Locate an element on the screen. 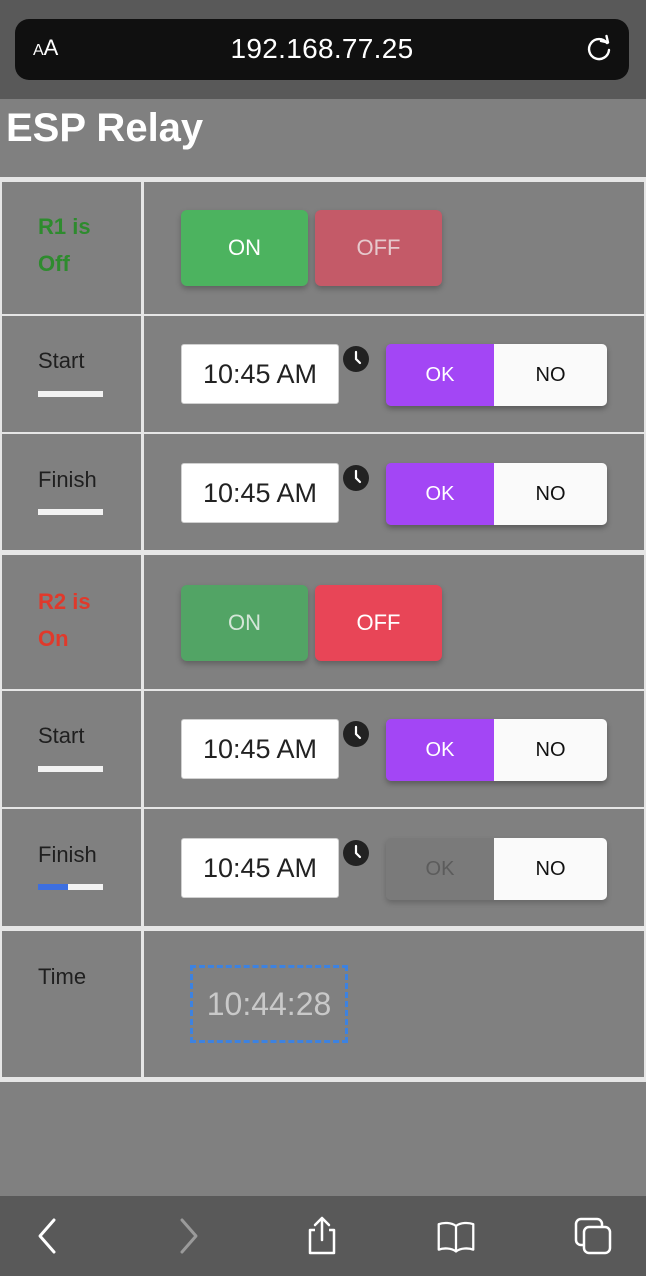 This screenshot has height=1276, width=646. relay1-finish-no-button: NO is located at coordinates (550, 494).